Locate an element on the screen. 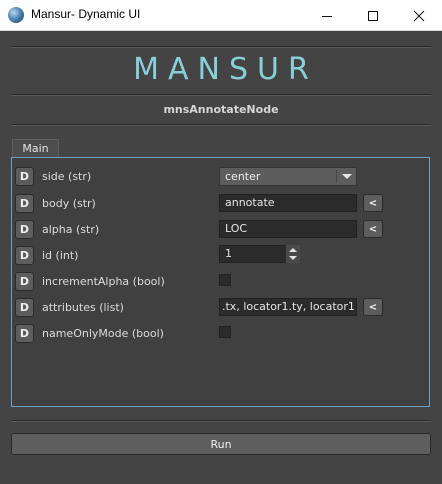  side-dropdown-value: center is located at coordinates (243, 176).